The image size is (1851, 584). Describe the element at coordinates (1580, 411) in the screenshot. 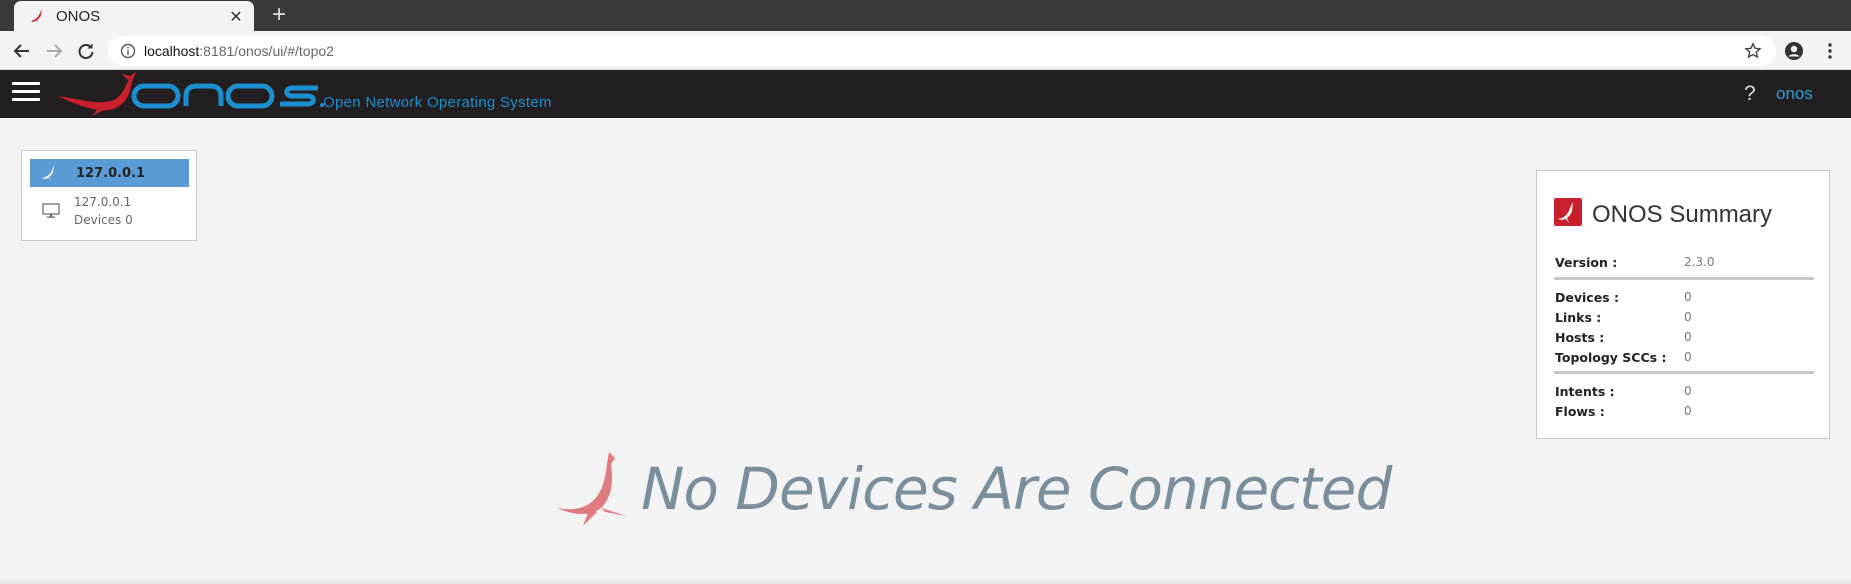

I see `summary-label: Flows :` at that location.